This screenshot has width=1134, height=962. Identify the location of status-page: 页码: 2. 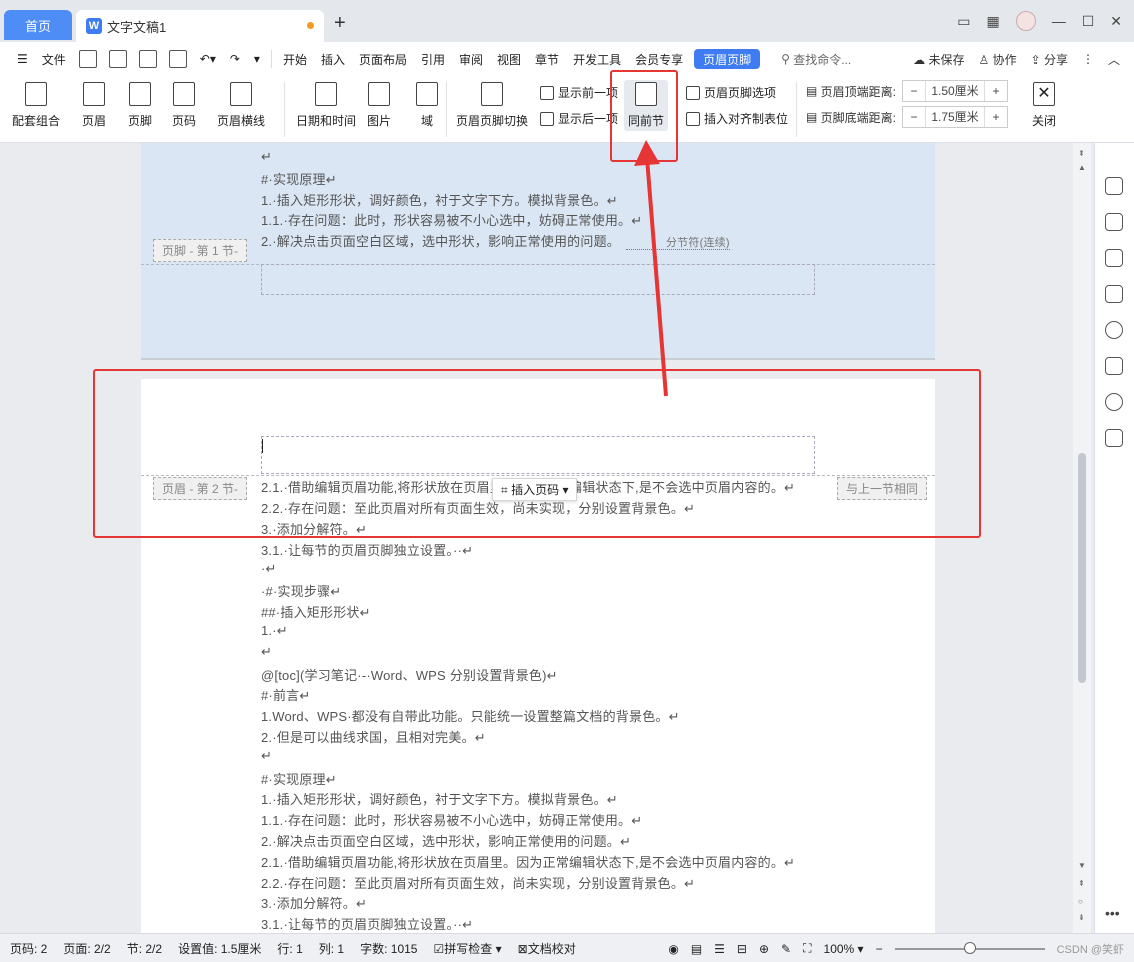
(28, 948).